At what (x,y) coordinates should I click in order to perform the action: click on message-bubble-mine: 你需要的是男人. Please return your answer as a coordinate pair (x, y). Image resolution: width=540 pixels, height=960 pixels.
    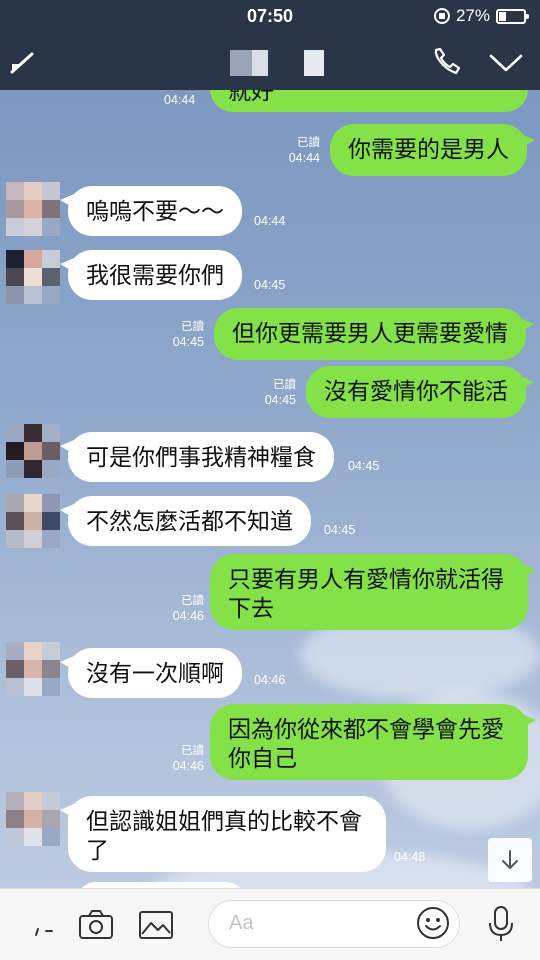
    Looking at the image, I should click on (432, 150).